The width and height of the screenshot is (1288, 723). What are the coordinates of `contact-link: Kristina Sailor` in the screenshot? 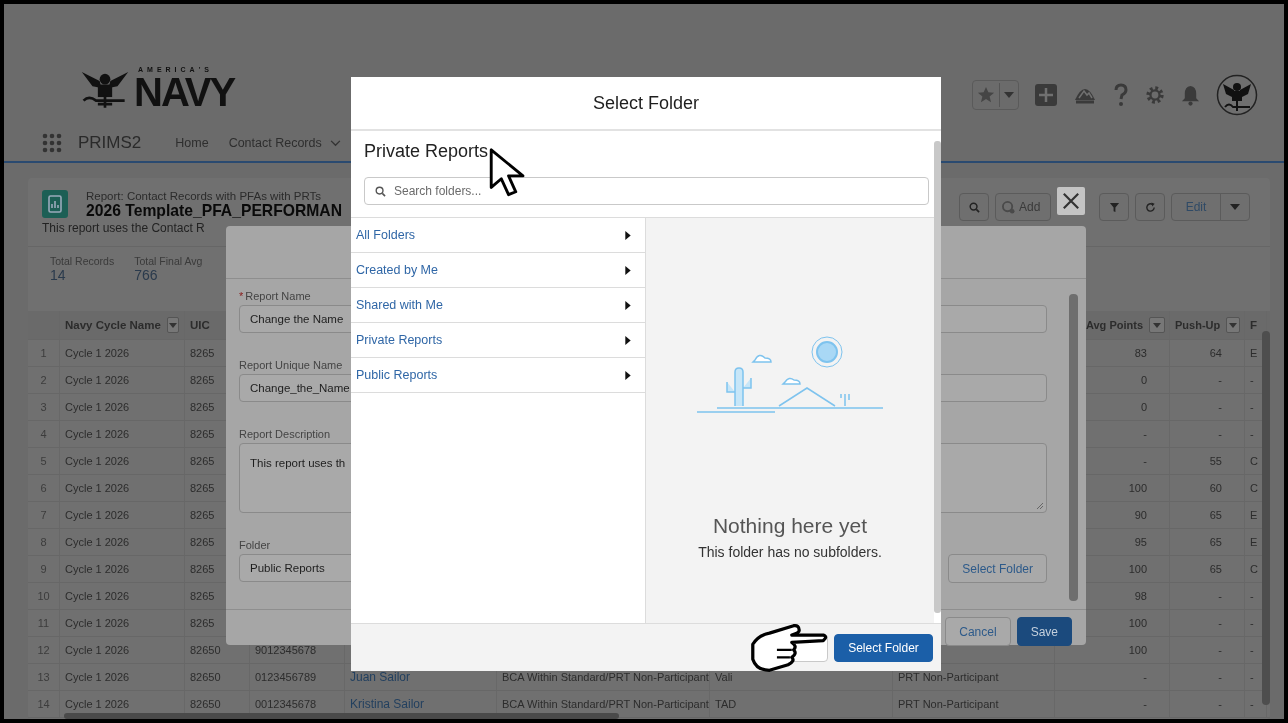 It's located at (387, 704).